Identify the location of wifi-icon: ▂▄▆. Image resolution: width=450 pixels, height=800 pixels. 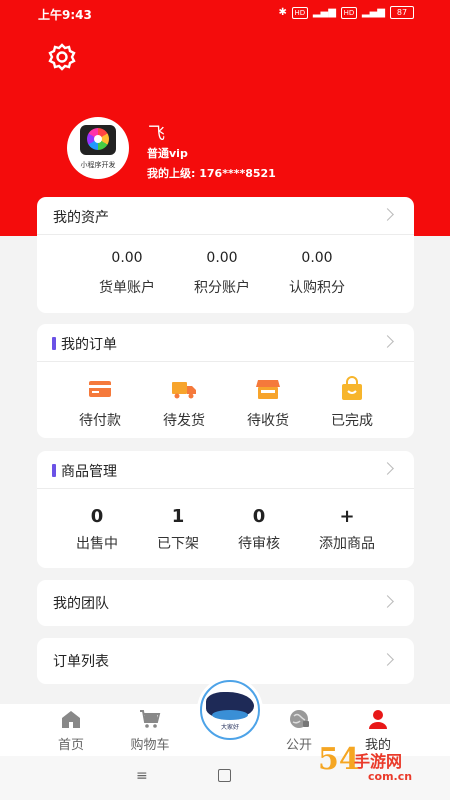
(324, 12).